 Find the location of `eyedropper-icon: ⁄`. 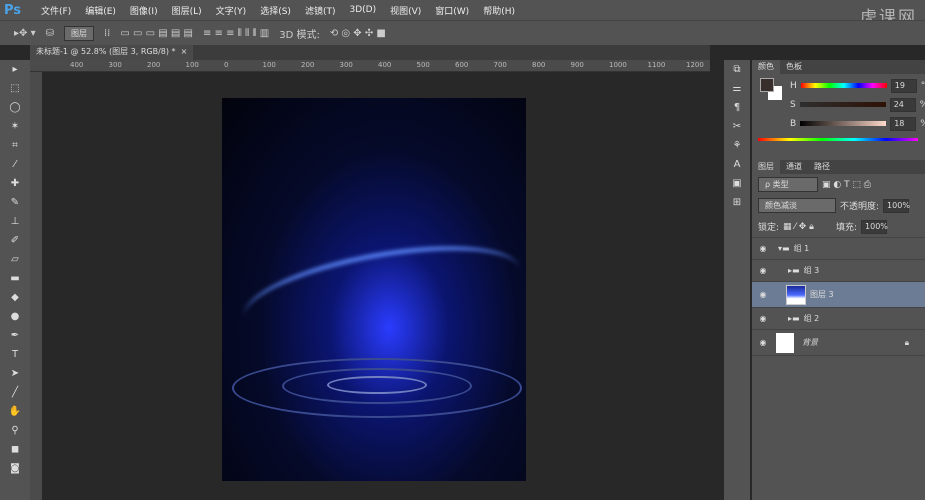

eyedropper-icon: ⁄ is located at coordinates (15, 164).